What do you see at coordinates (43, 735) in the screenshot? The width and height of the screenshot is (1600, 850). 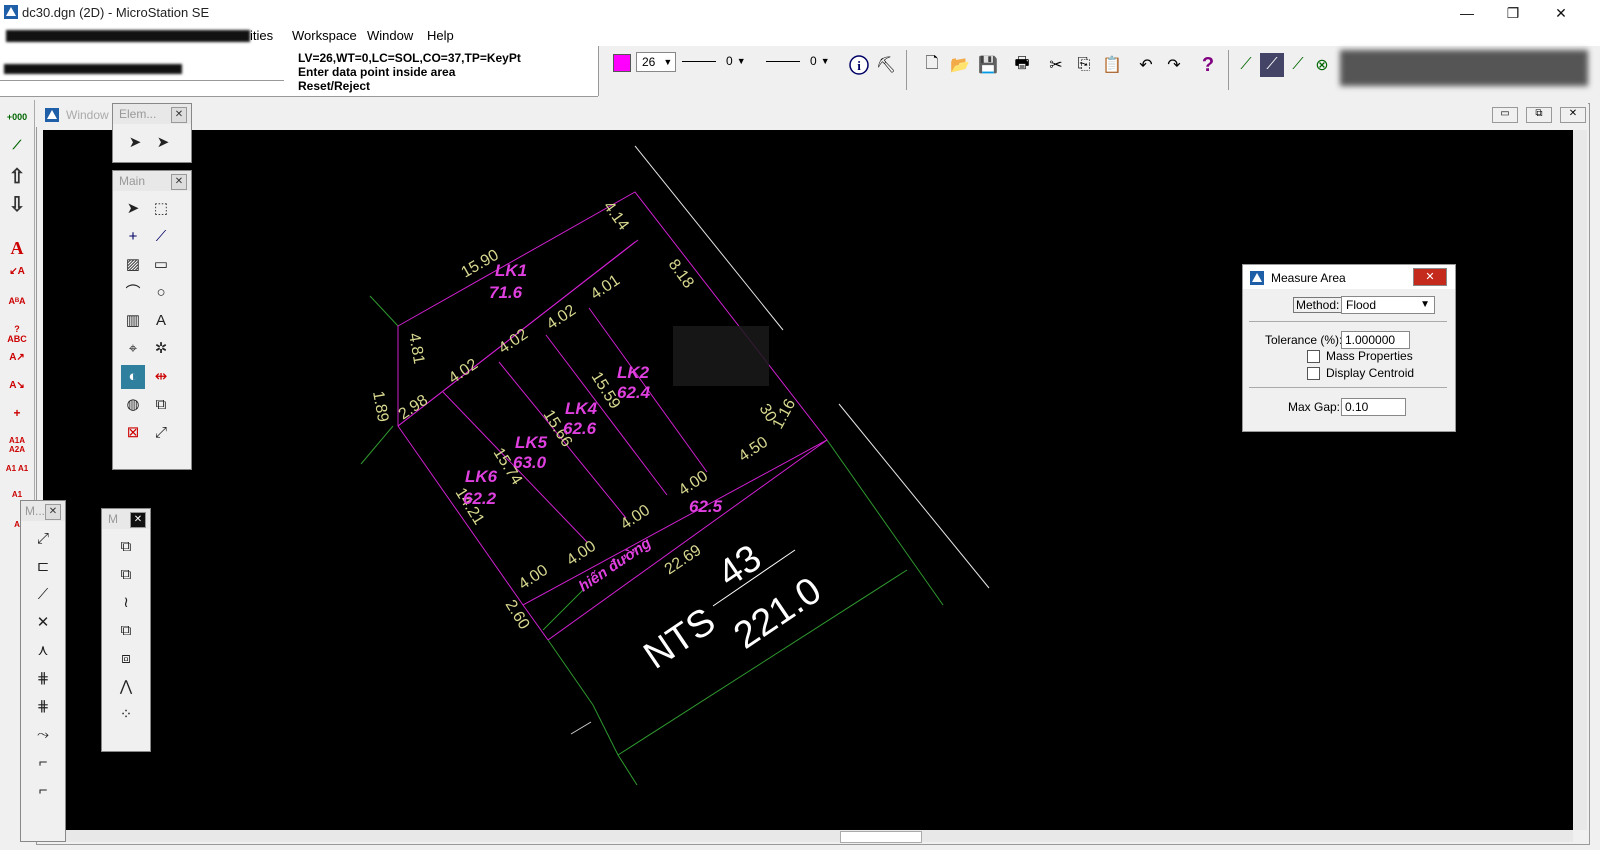 I see `rotate-icon: ⤳` at bounding box center [43, 735].